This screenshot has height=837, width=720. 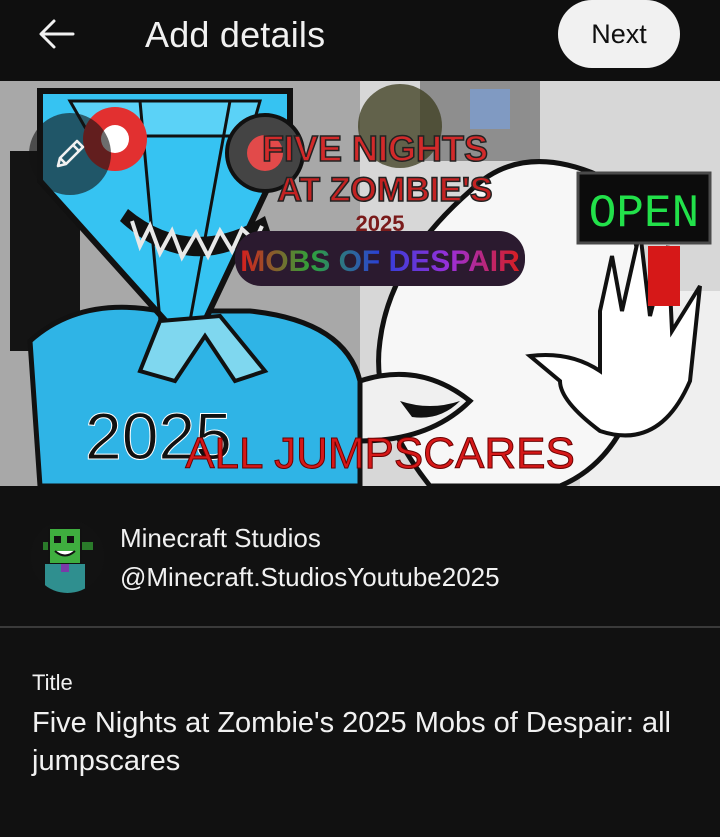 I want to click on open-sign-text: OPEN, so click(x=644, y=214).